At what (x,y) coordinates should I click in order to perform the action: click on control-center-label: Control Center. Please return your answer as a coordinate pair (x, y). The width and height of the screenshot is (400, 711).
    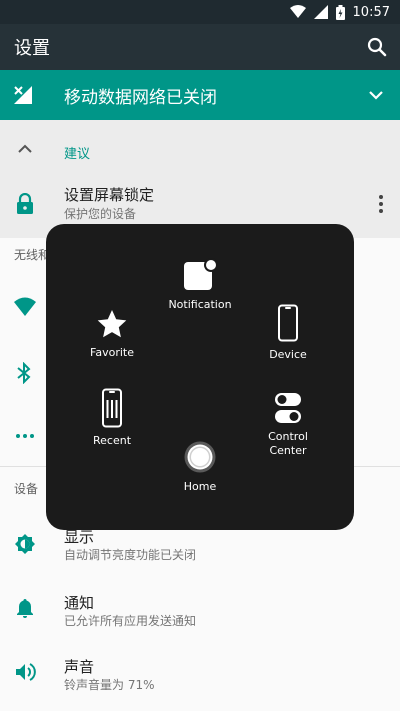
    Looking at the image, I should click on (288, 443).